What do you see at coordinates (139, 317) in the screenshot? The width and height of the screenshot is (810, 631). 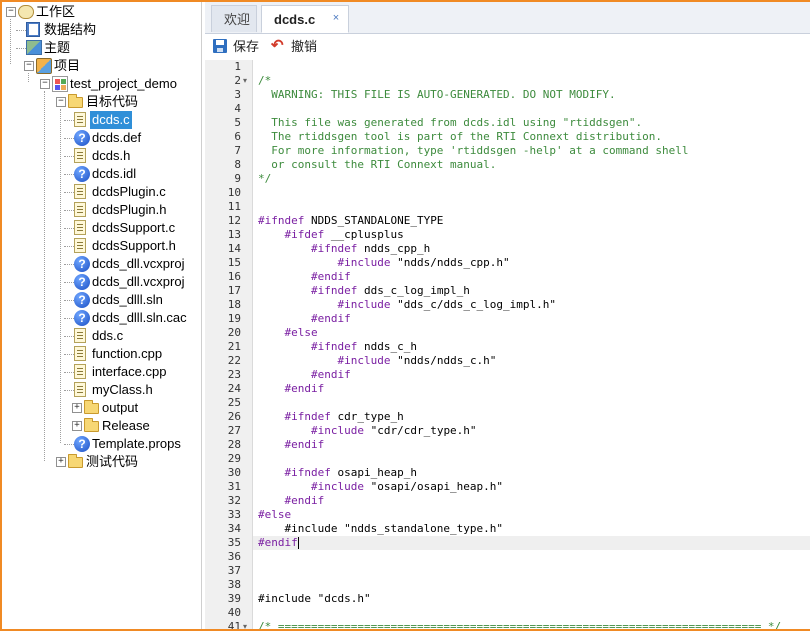 I see `tree-item-label: dcds_dlll.sln.cac` at bounding box center [139, 317].